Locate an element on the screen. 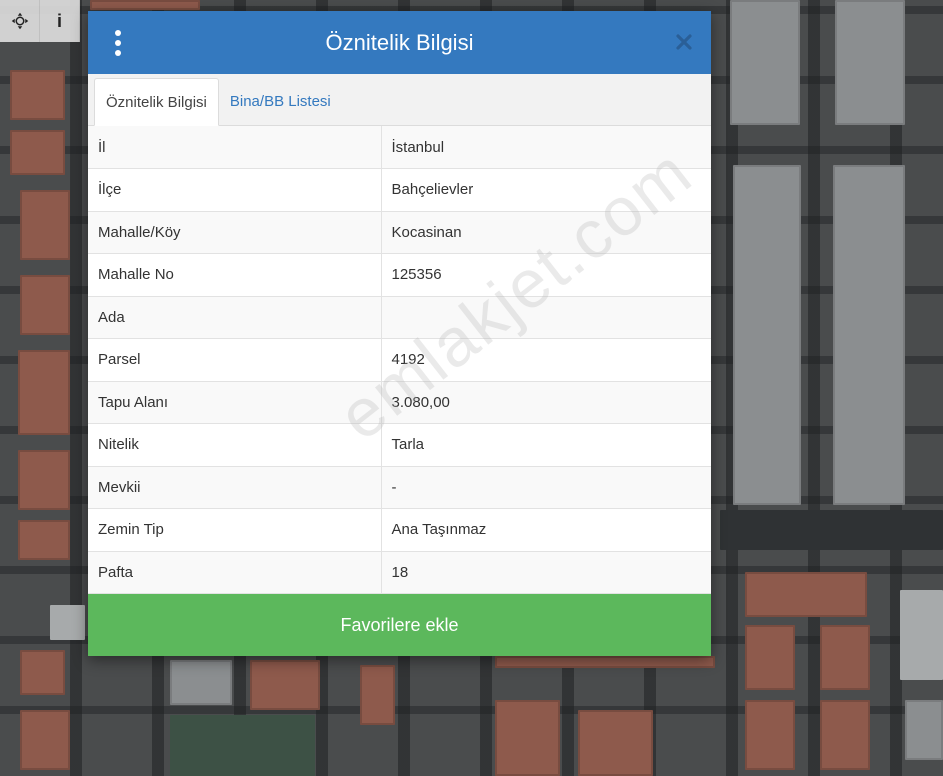 This screenshot has width=943, height=776. kebab-menu-icon is located at coordinates (118, 43).